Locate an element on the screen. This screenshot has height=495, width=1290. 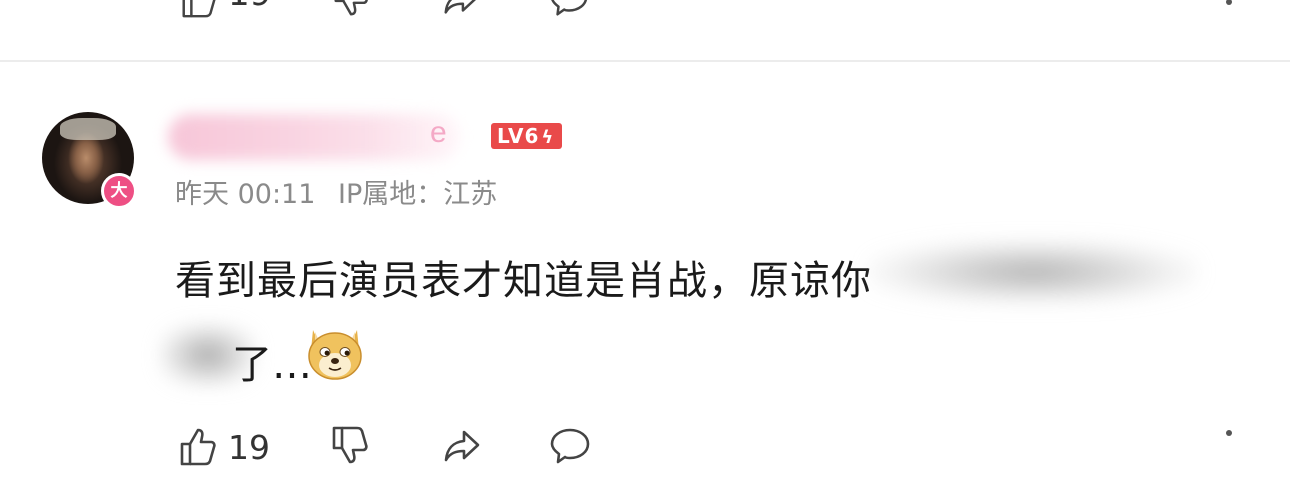
redacted-text is located at coordinates (1033, 272).